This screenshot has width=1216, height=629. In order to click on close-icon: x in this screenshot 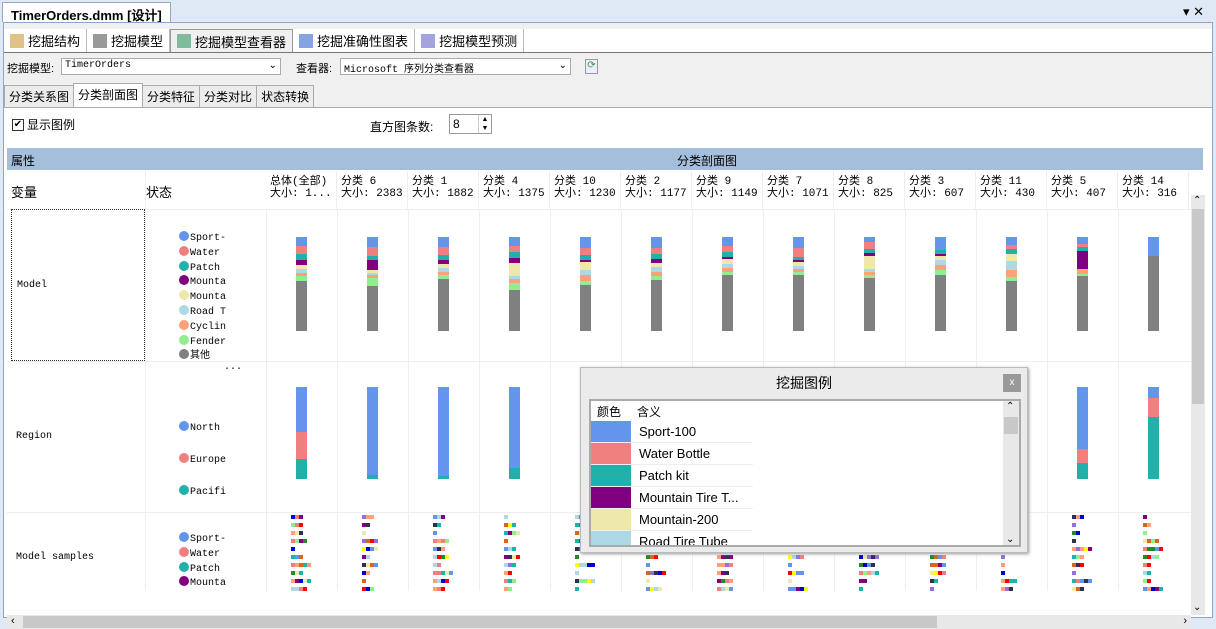, I will do `click(1012, 383)`.